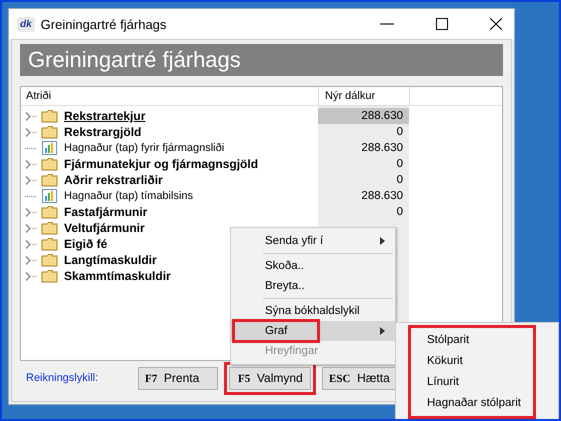 The image size is (561, 421). Describe the element at coordinates (496, 24) in the screenshot. I see `close-icon` at that location.